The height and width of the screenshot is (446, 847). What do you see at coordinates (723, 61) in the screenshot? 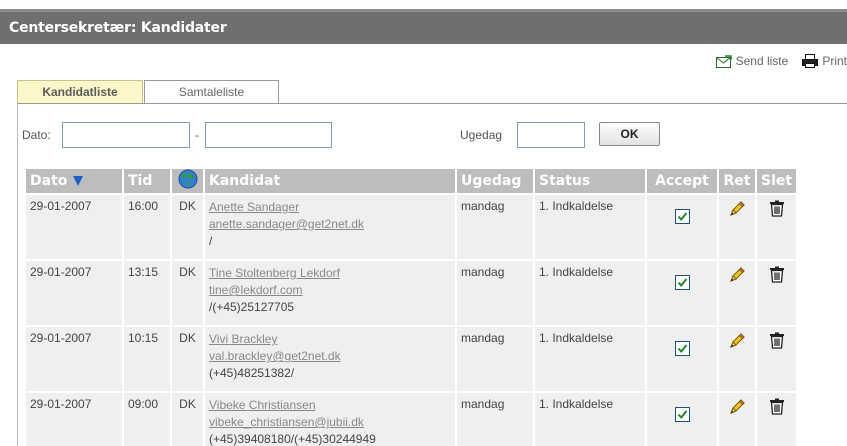
I see `send-mail-icon` at bounding box center [723, 61].